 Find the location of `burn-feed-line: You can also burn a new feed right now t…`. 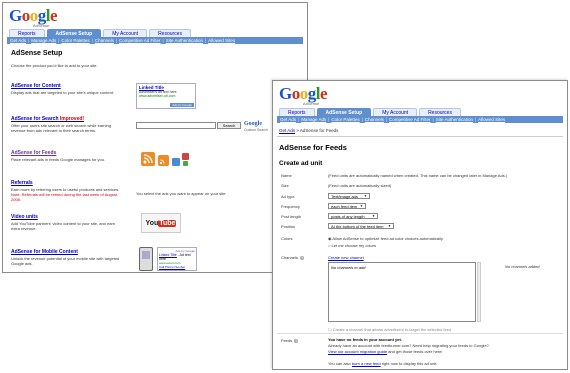

burn-feed-line: You can also burn a new feed right now t… is located at coordinates (383, 363).